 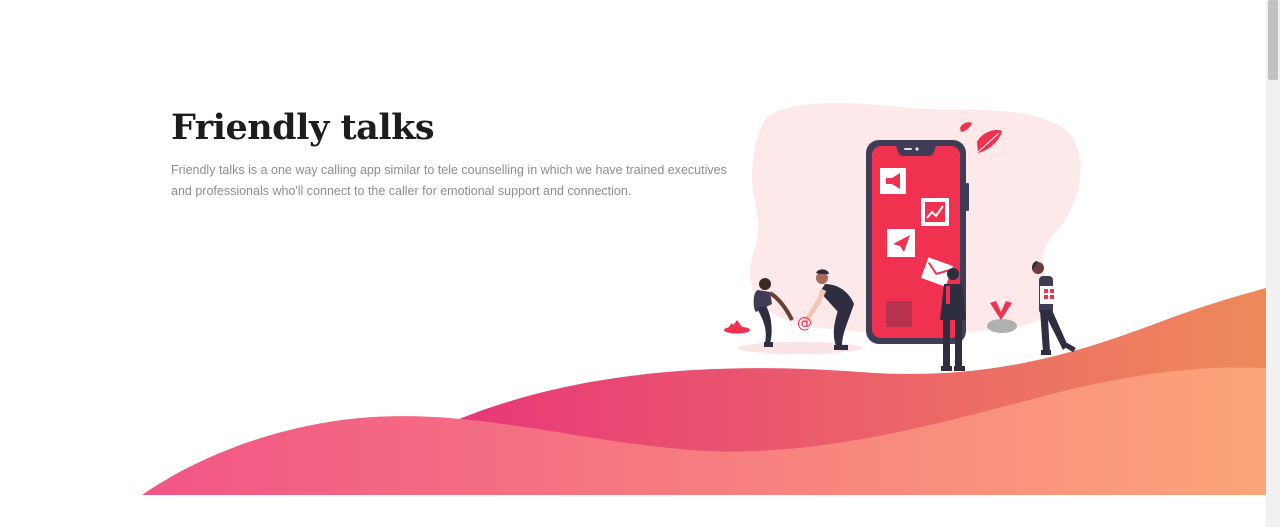 I want to click on hero-illustration: @, so click(x=902, y=237).